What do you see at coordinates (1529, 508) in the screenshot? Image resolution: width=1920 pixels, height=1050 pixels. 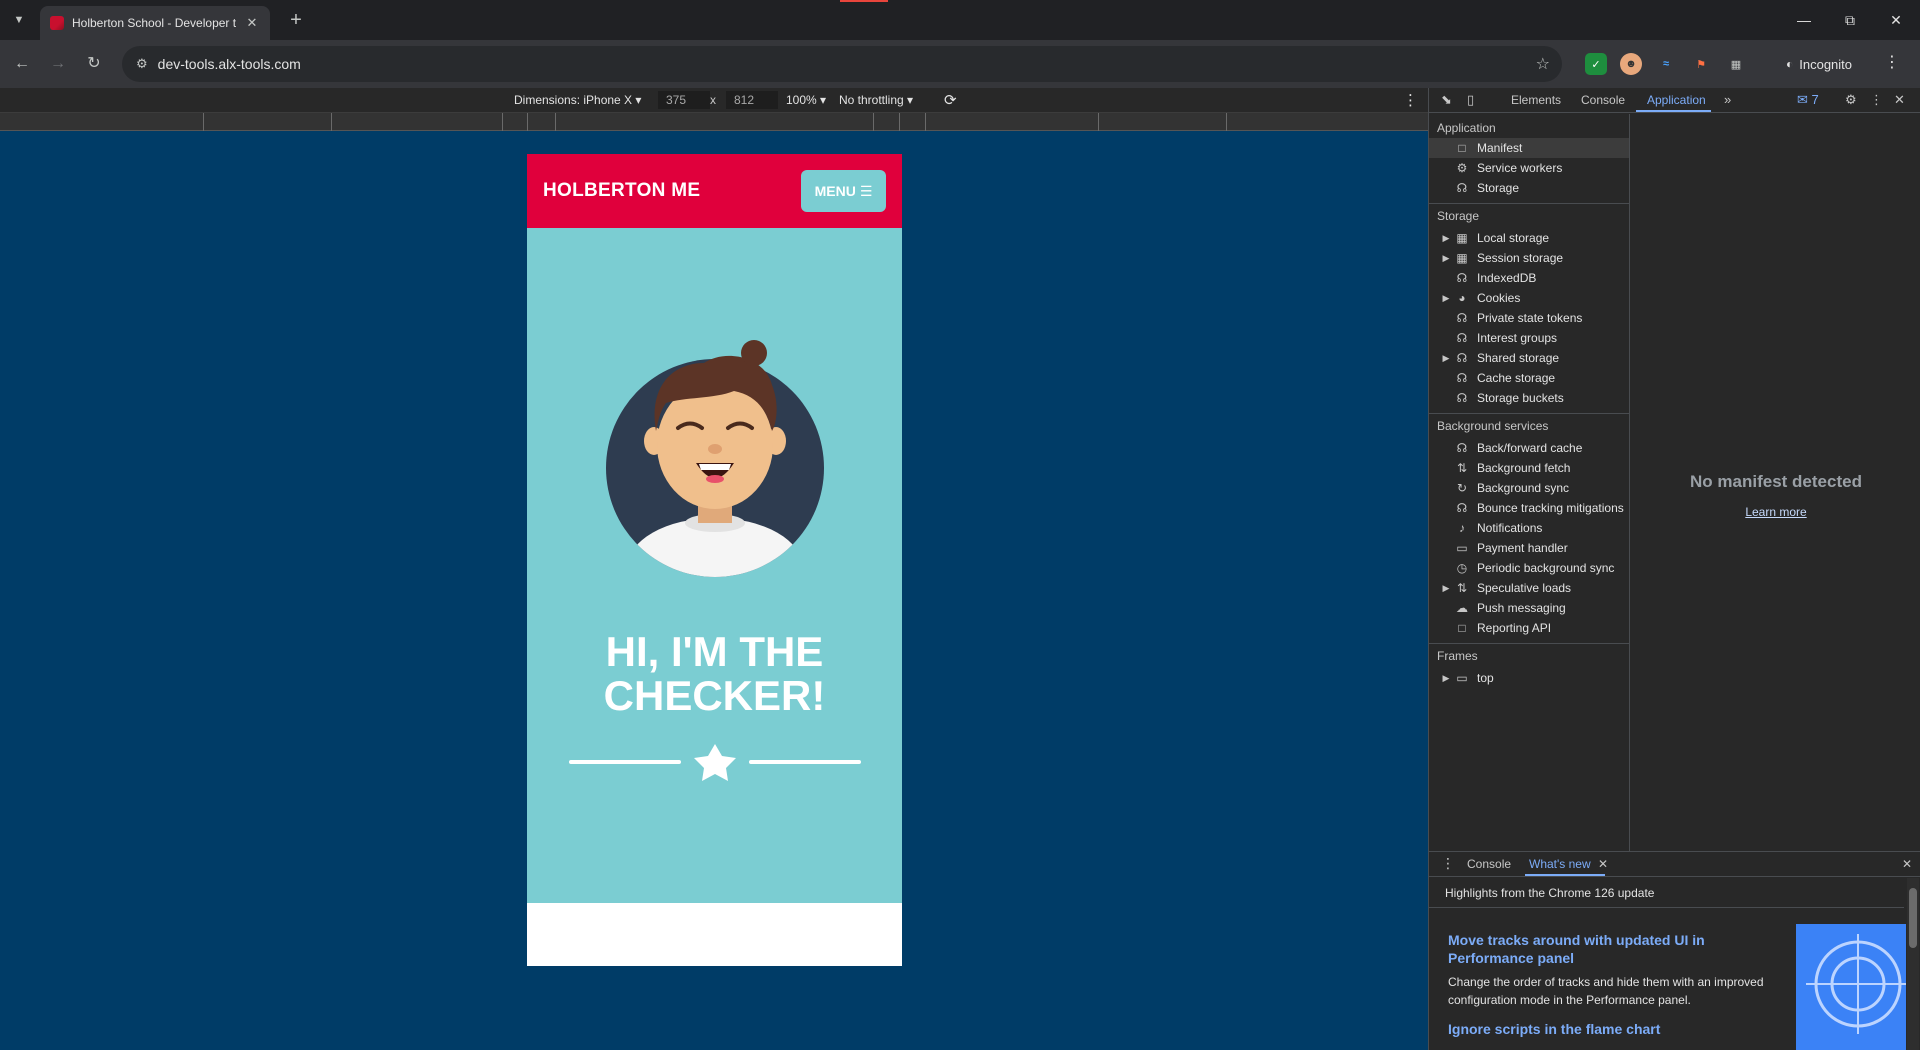 I see `sidebar-item-bounce-tracking-mitigations: ☊ Bounce tracking mitigations` at bounding box center [1529, 508].